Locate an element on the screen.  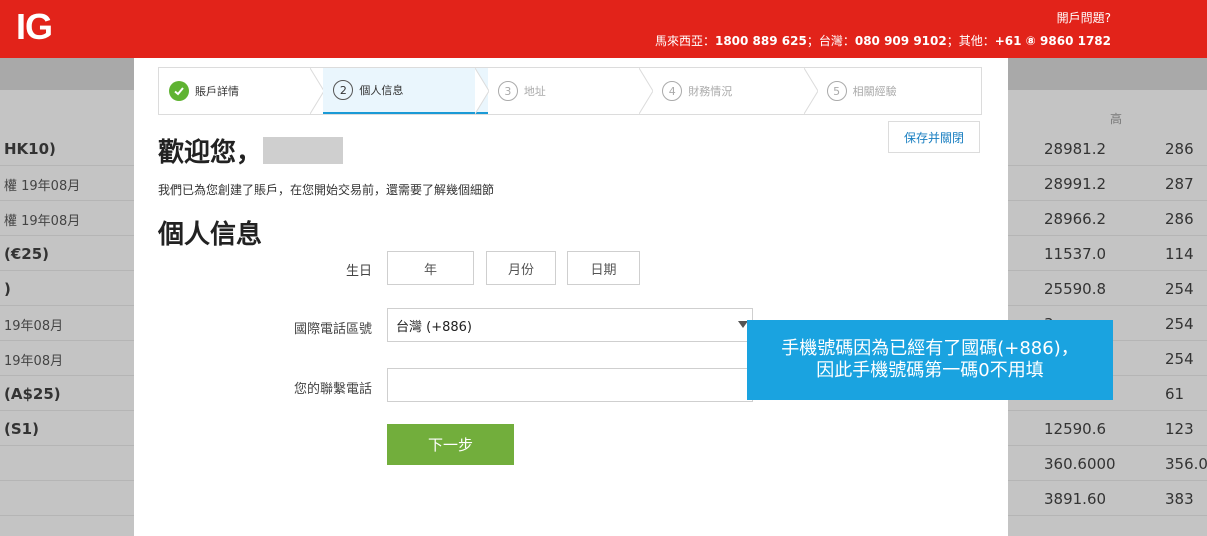
country-code-value: 台灣 (+886) is located at coordinates (434, 327).